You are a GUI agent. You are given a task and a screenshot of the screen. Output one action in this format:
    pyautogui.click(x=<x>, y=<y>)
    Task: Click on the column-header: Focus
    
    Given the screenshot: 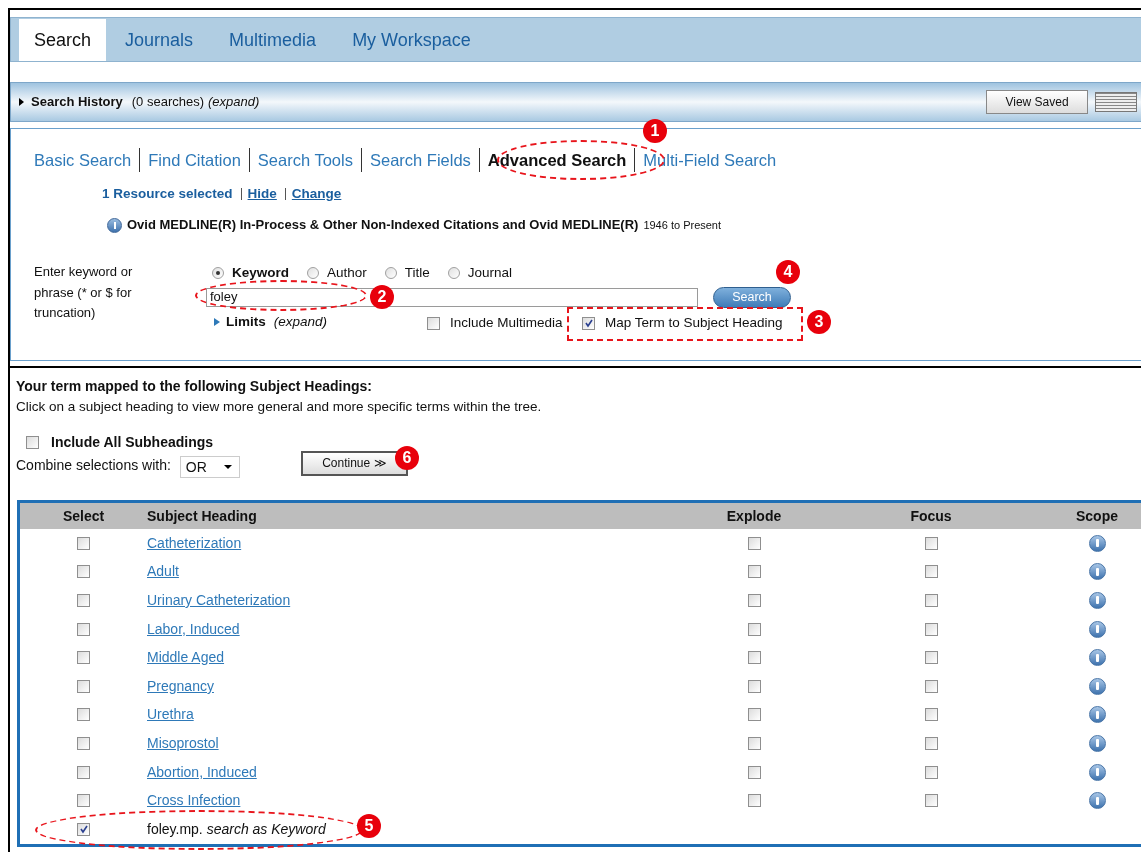 What is the action you would take?
    pyautogui.click(x=931, y=516)
    